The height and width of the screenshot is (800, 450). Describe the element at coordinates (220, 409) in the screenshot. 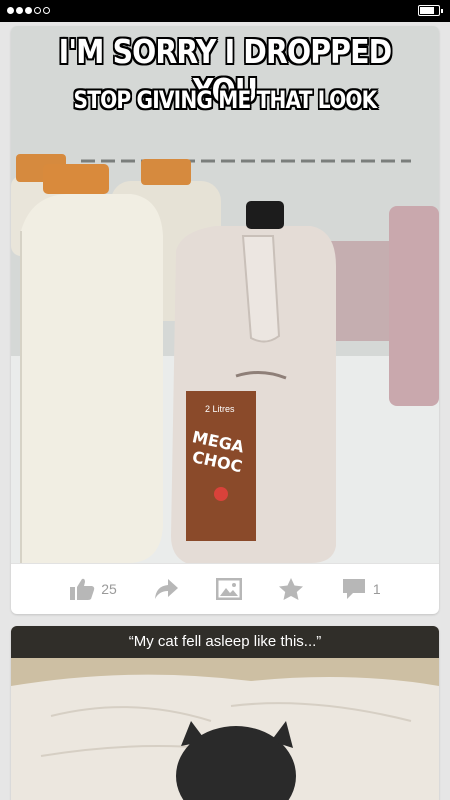

I see `label-volume: 2 Litres` at that location.